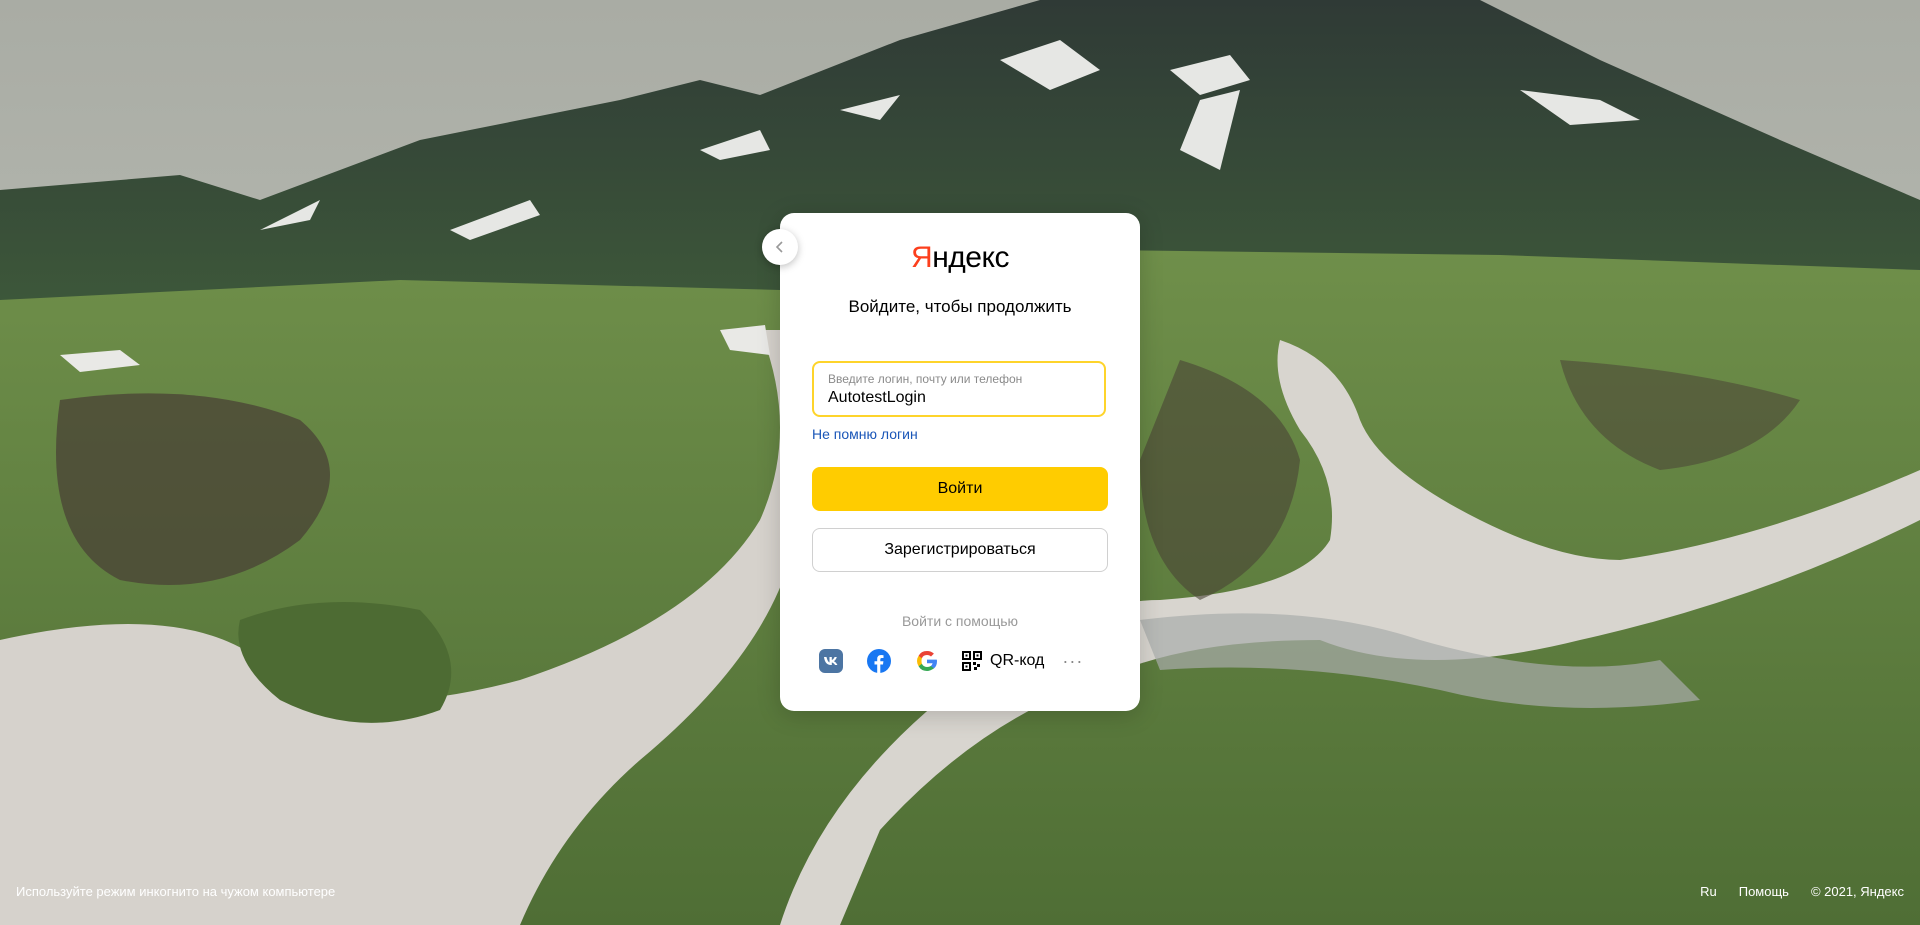 Image resolution: width=1920 pixels, height=925 pixels. Describe the element at coordinates (960, 621) in the screenshot. I see `alt-login-label: Войти с помощью` at that location.